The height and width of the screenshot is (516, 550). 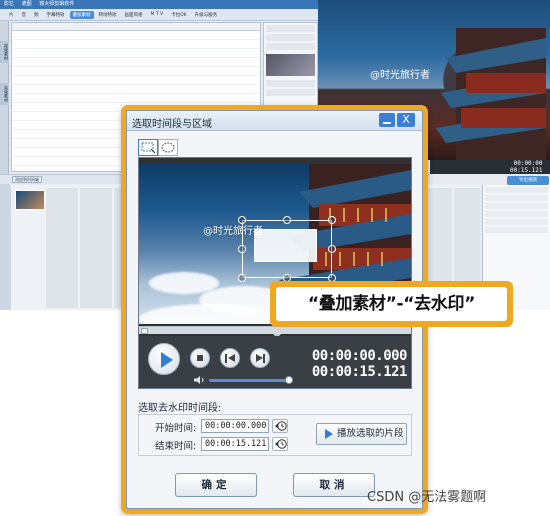 I want to click on bg-time-total: 00:15.121, so click(x=526, y=170).